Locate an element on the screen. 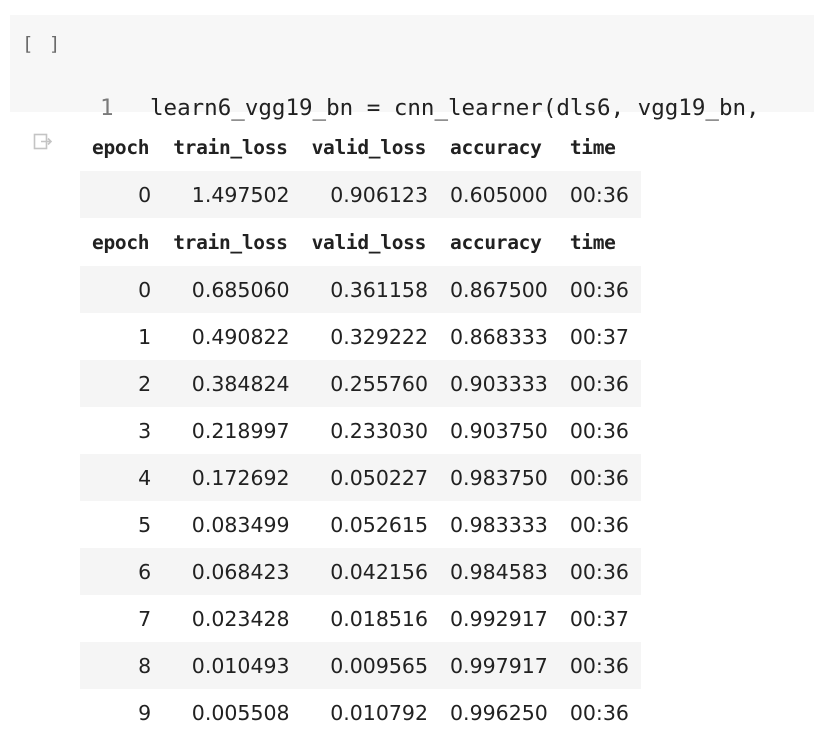  table-row: 4 0.172692 0.050227 0.983750 00:36 is located at coordinates (360, 477).